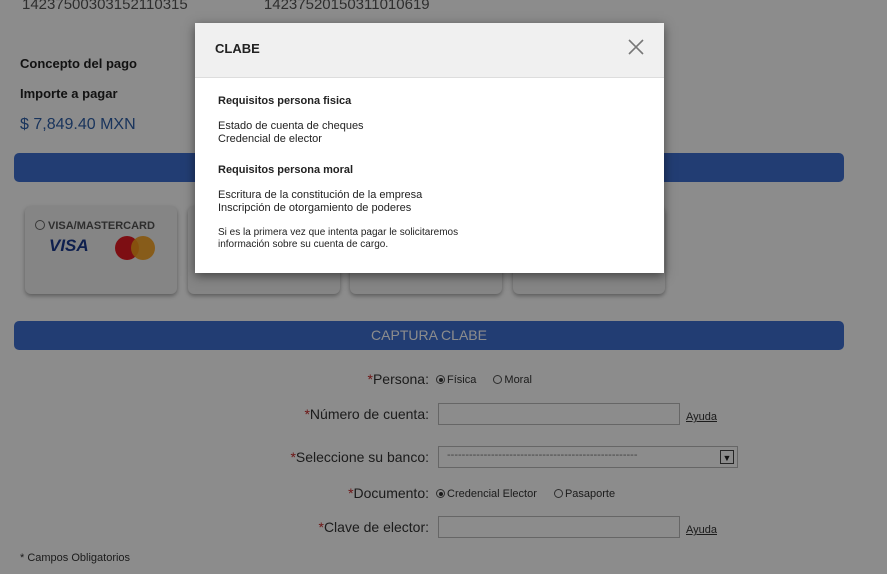  Describe the element at coordinates (636, 47) in the screenshot. I see `close-icon` at that location.